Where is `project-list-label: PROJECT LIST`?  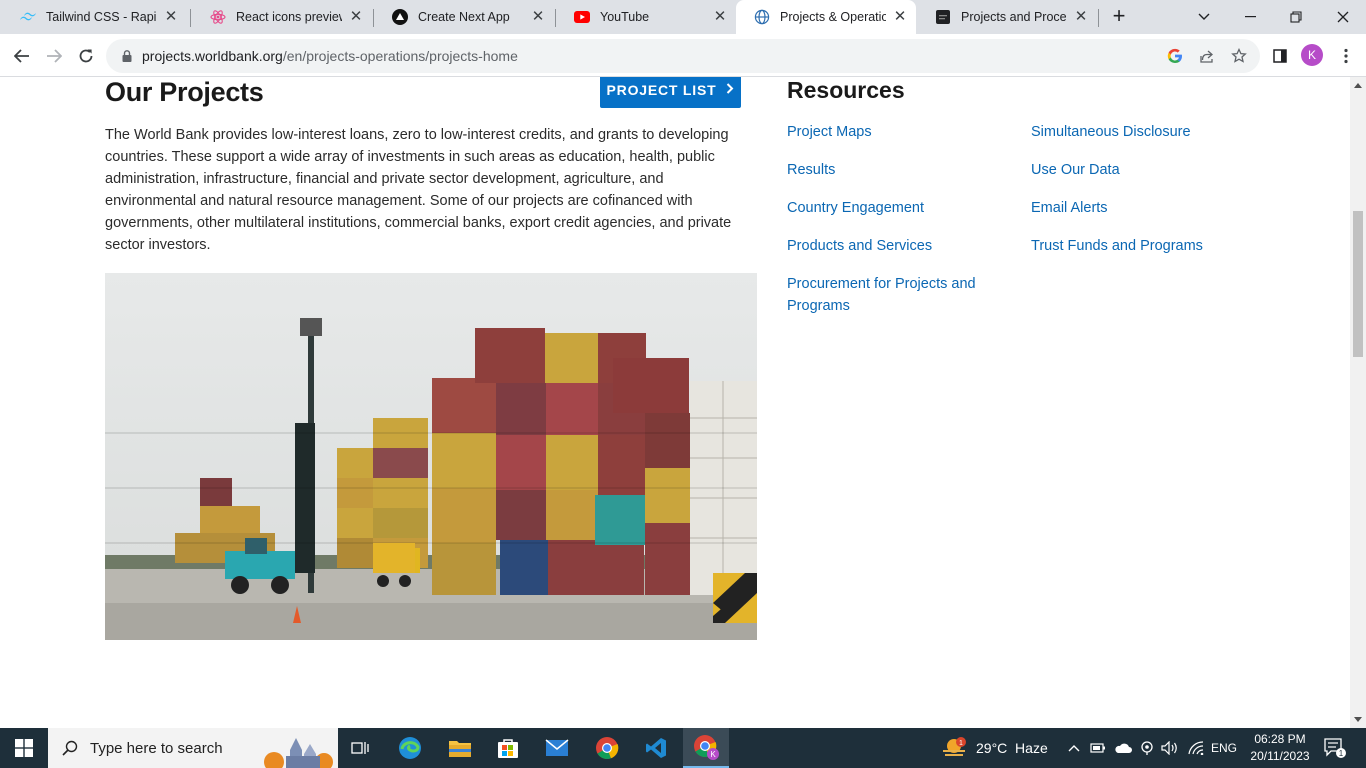 project-list-label: PROJECT LIST is located at coordinates (661, 89).